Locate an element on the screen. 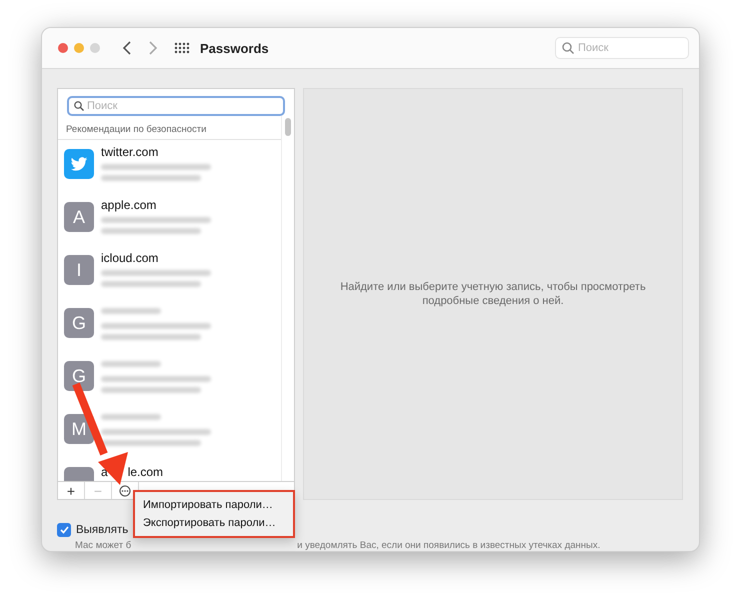 The width and height of the screenshot is (740, 611). grid-icon is located at coordinates (182, 48).